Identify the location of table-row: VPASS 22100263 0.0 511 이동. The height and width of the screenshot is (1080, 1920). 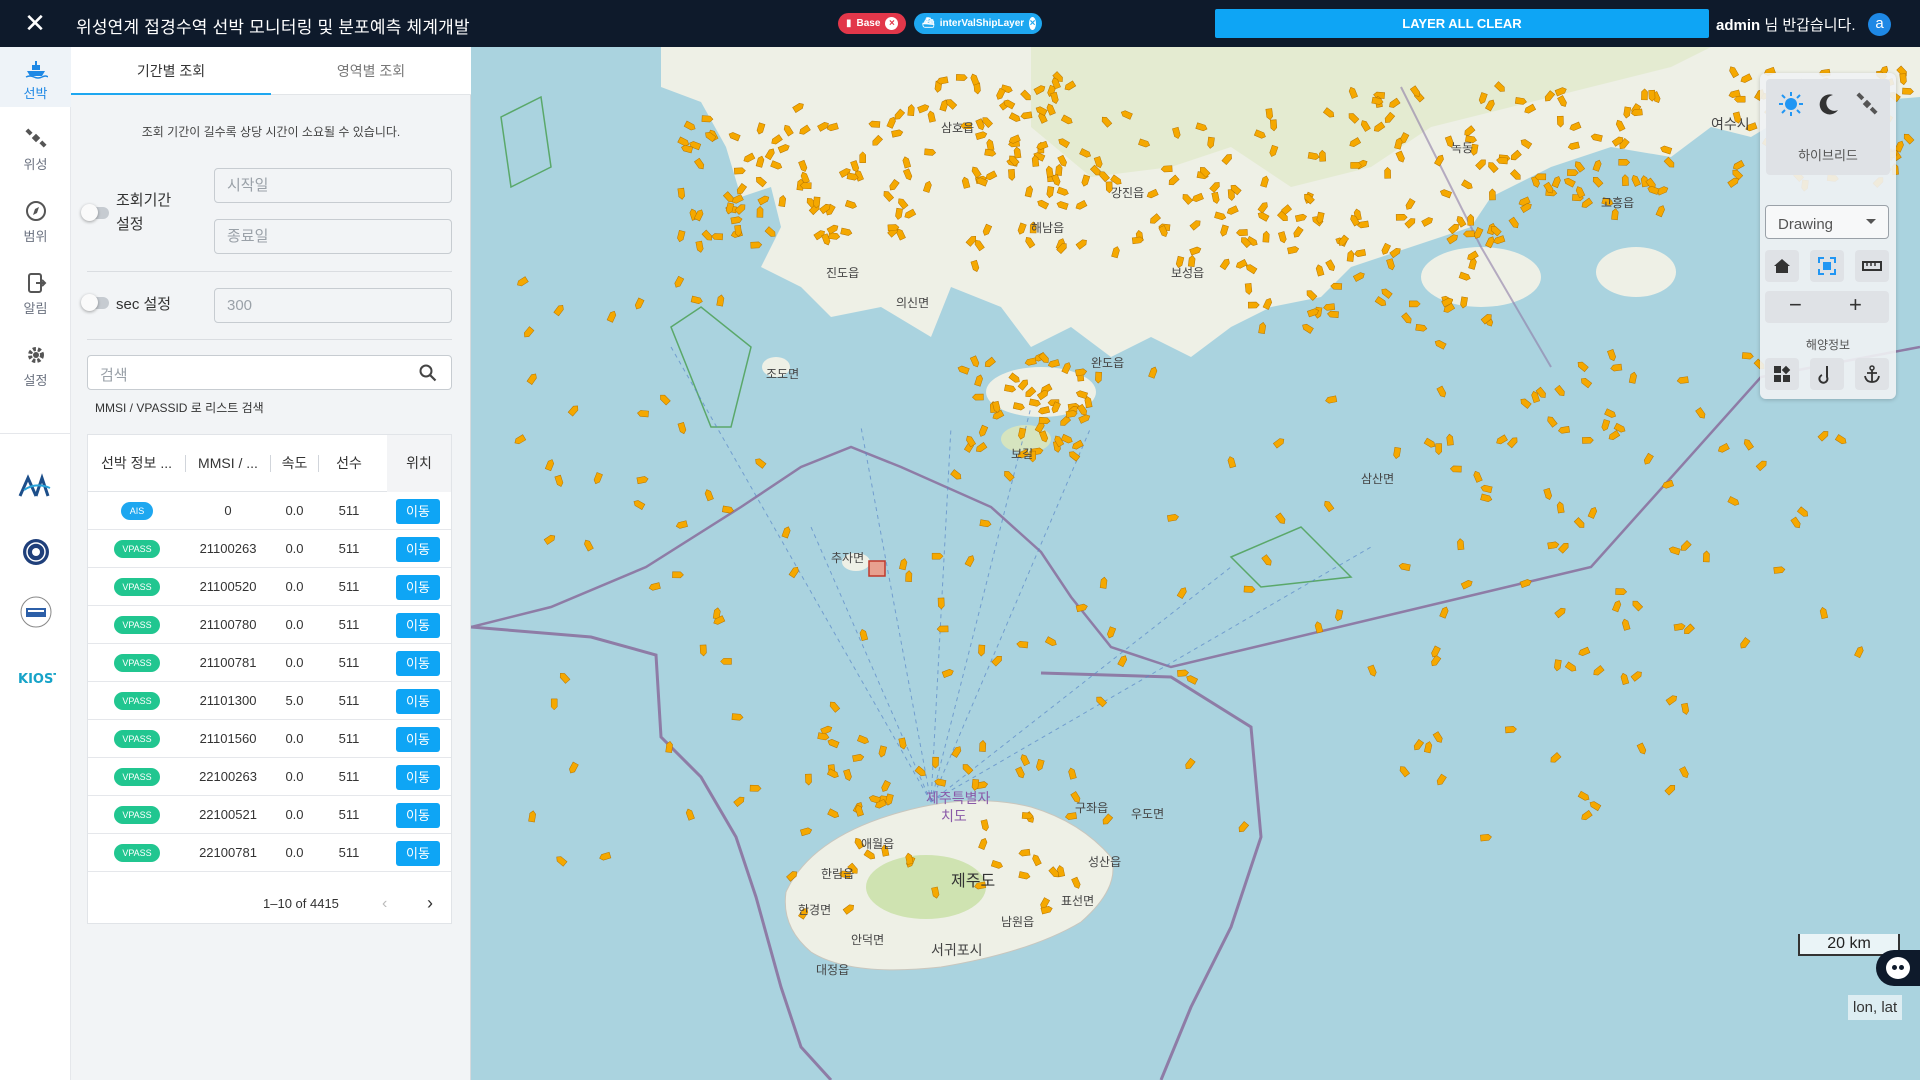
(269, 777).